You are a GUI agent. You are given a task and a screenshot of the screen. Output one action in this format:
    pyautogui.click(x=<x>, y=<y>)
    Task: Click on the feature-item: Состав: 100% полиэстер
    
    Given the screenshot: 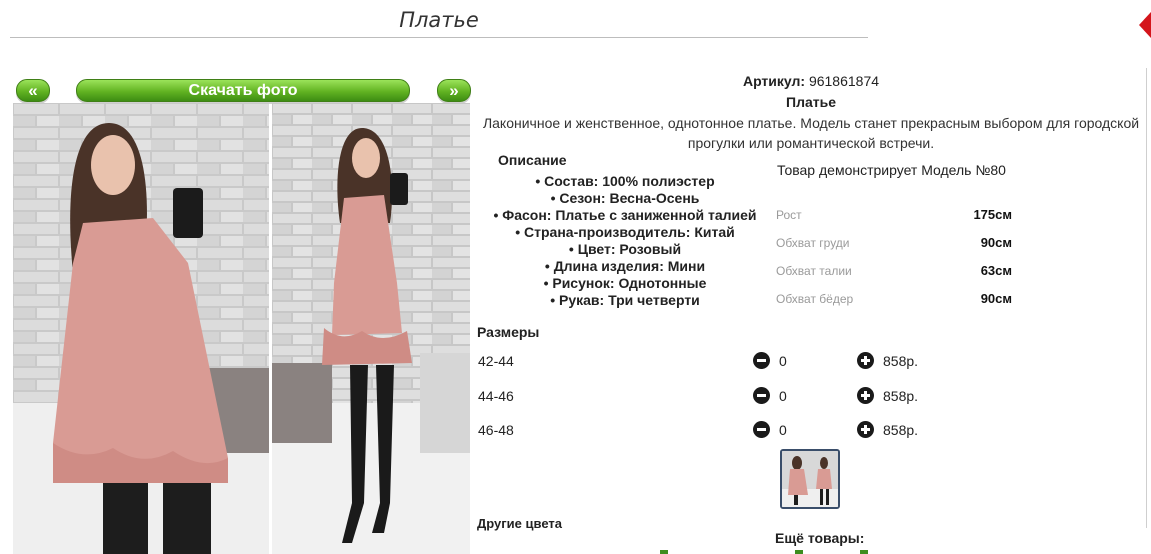 What is the action you would take?
    pyautogui.click(x=625, y=181)
    